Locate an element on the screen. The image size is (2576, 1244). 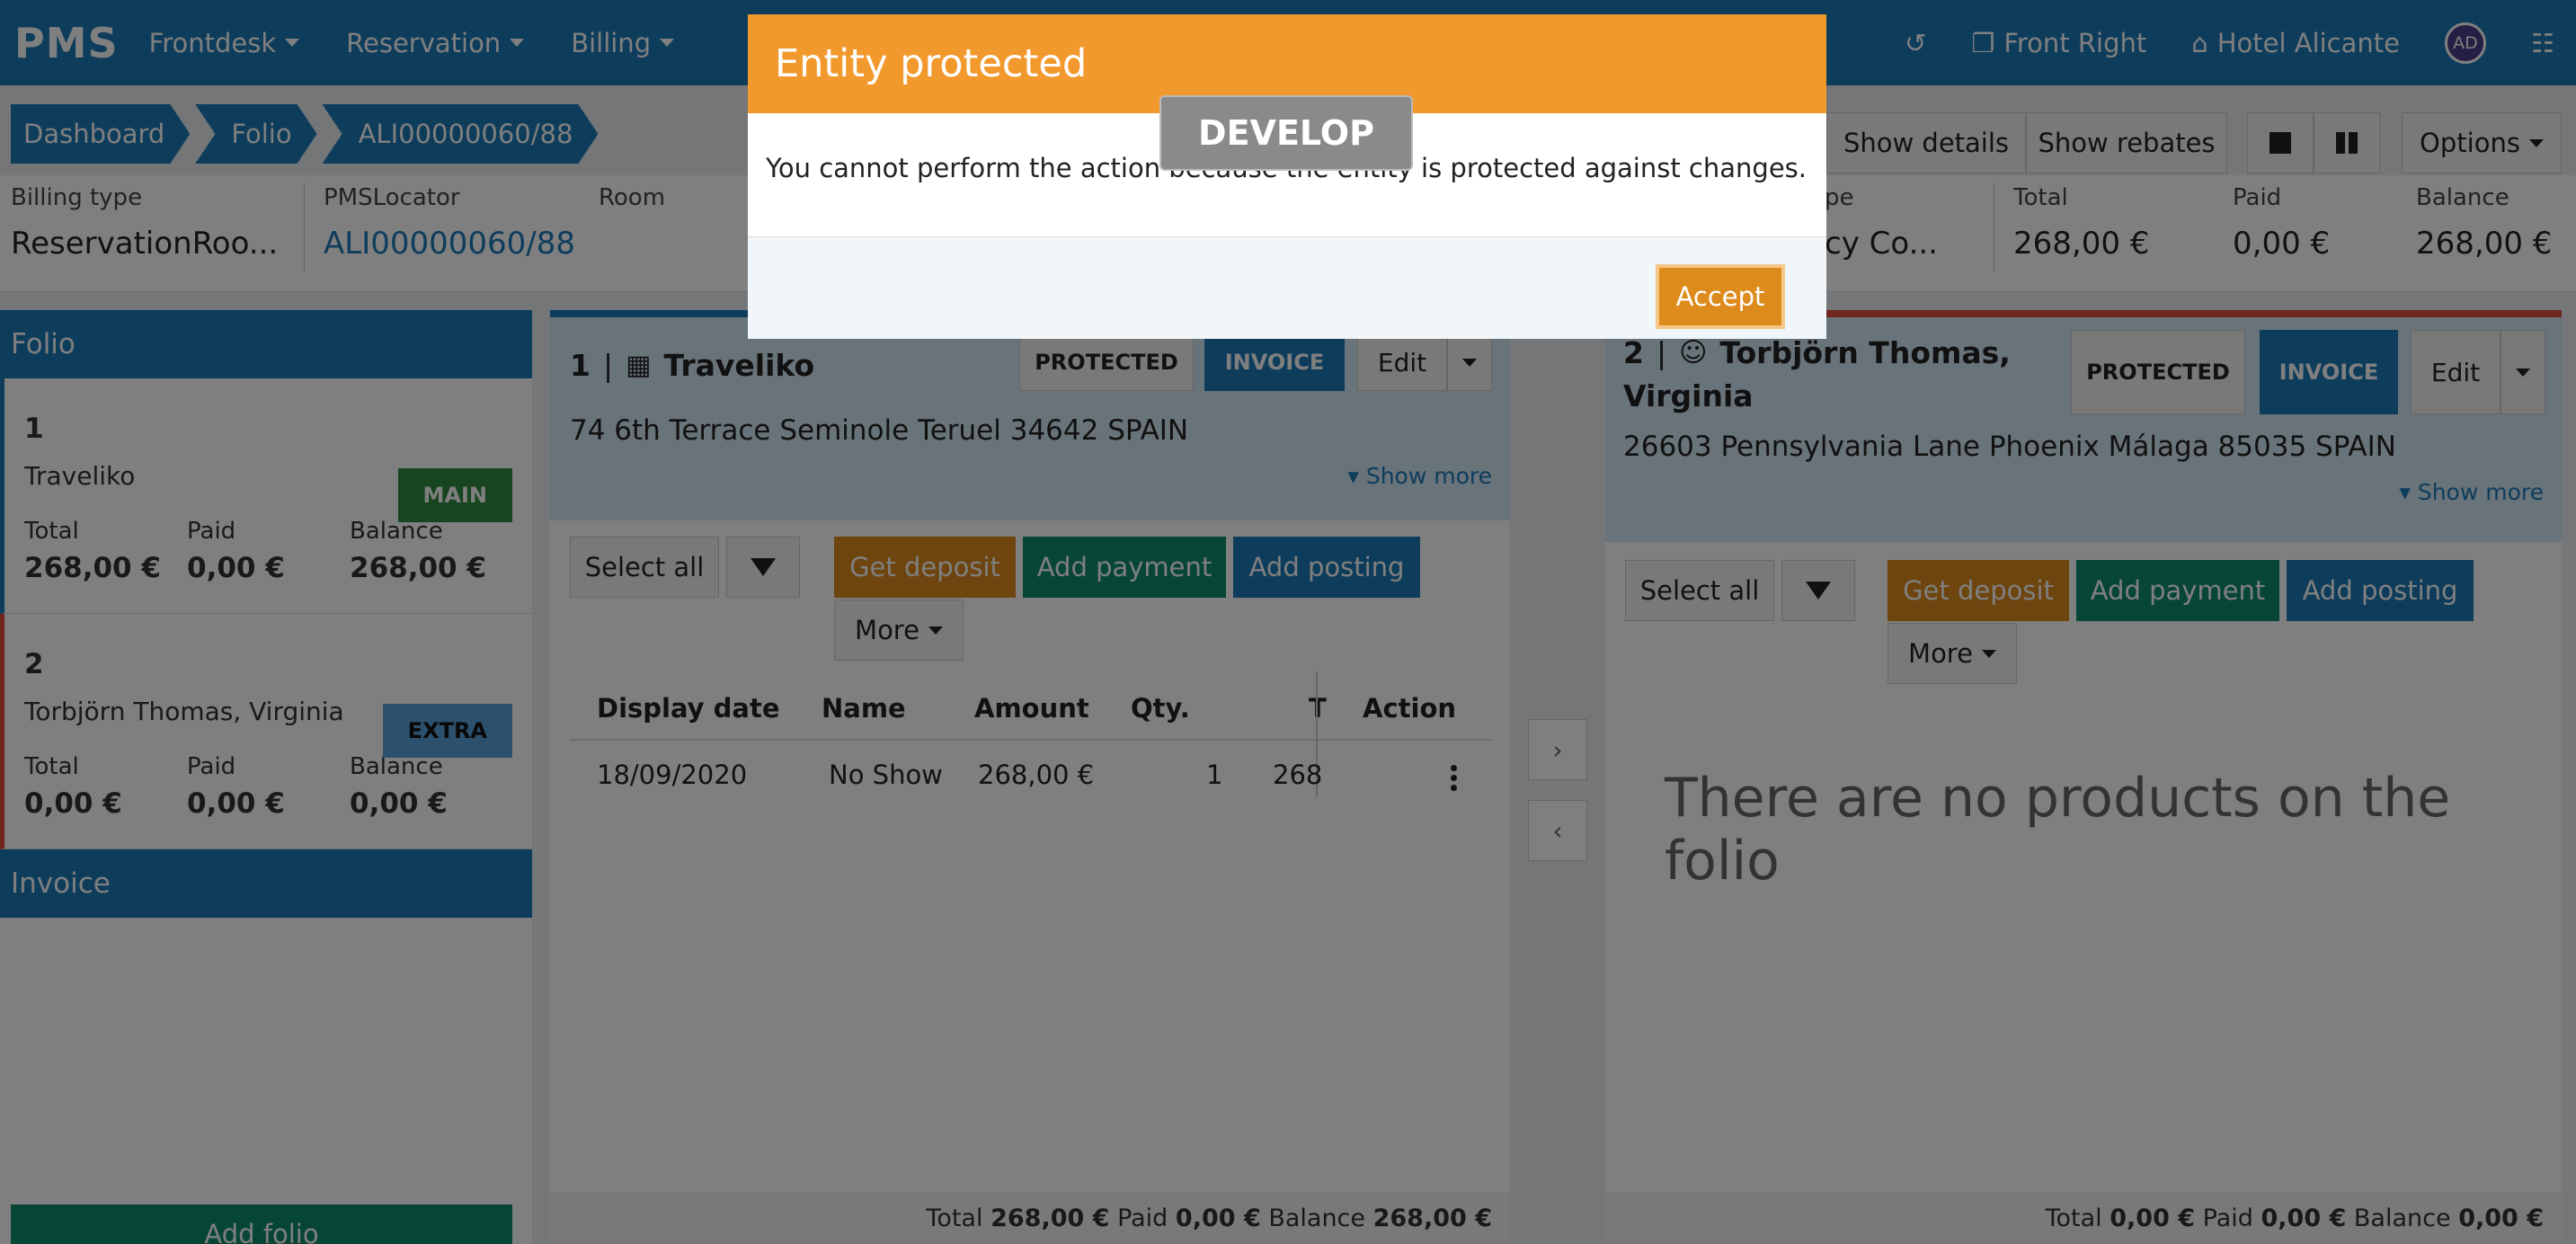
accept-button: Accept is located at coordinates (1720, 296).